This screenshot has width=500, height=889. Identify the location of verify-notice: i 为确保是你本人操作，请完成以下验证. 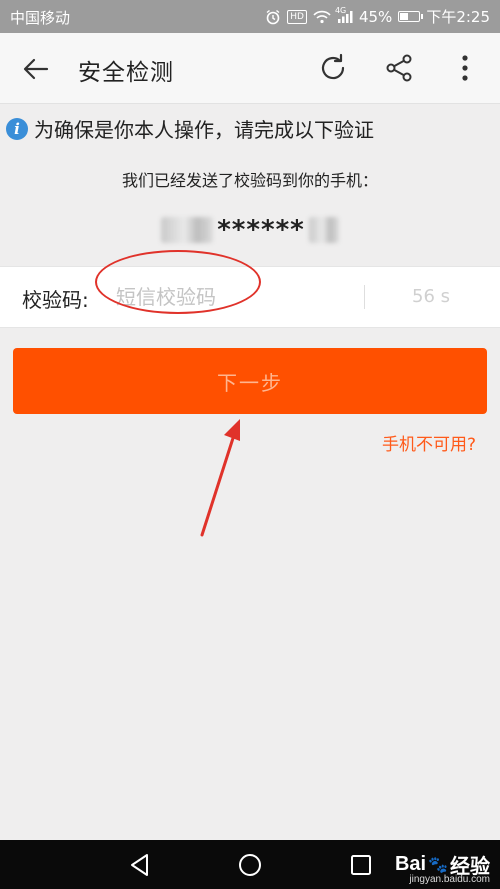
(190, 128).